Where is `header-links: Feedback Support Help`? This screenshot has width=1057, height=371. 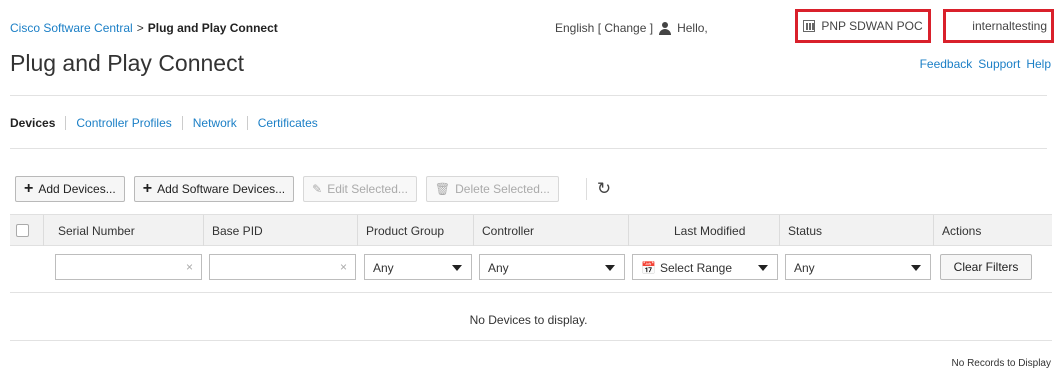
header-links: Feedback Support Help is located at coordinates (982, 64).